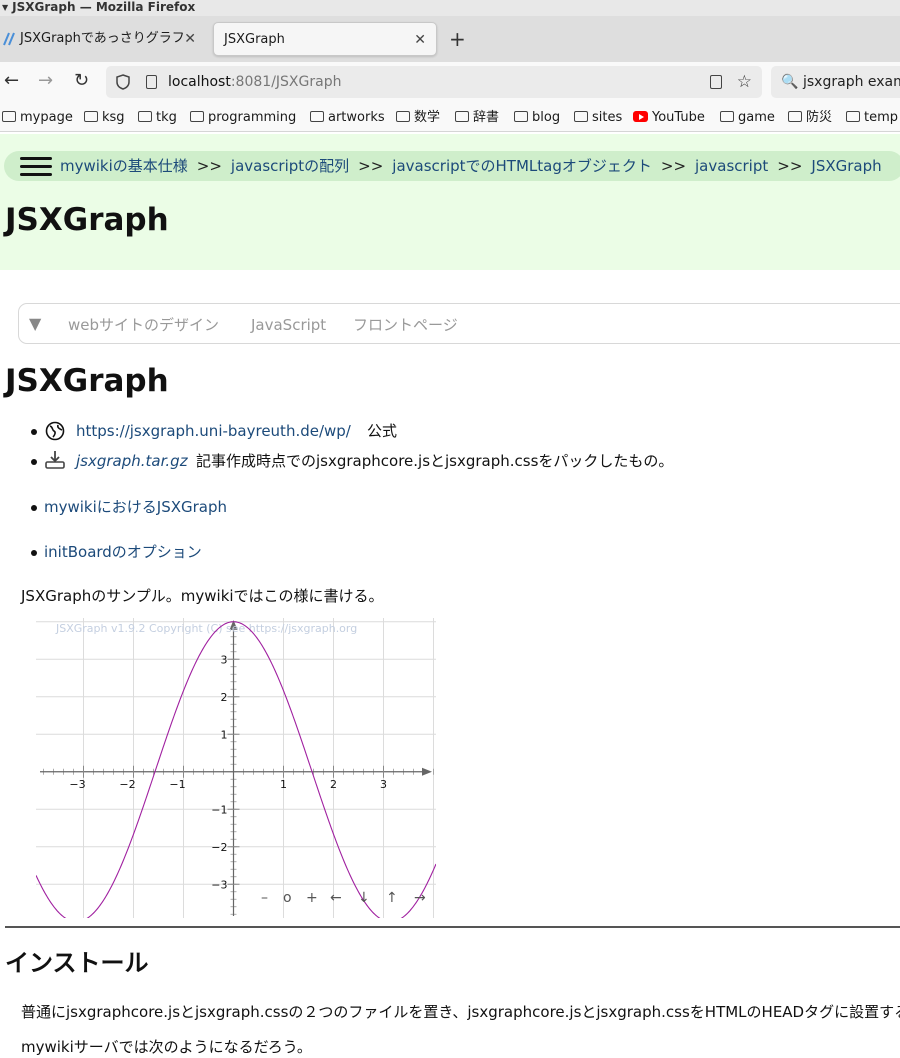 This screenshot has height=1058, width=900. Describe the element at coordinates (124, 166) in the screenshot. I see `breadcrumb-item: mywikiの基本仕様` at that location.